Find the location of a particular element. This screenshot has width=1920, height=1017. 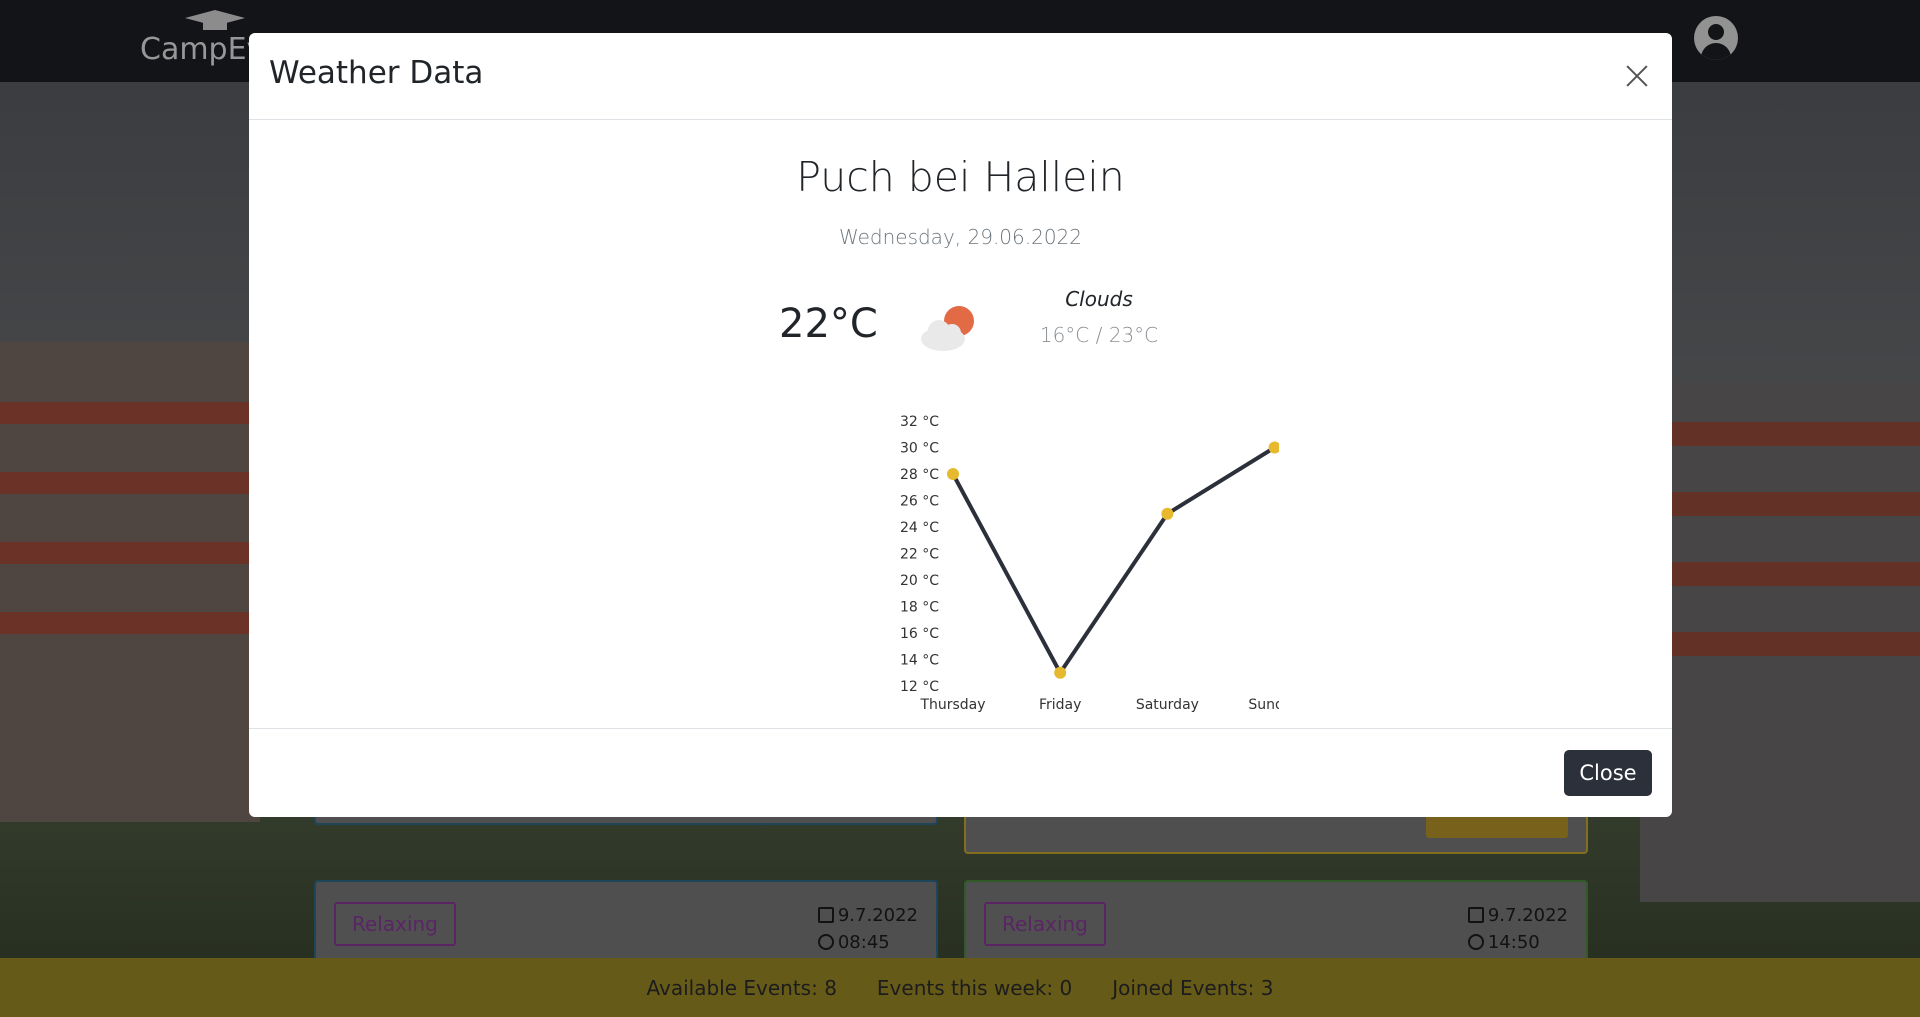

y-tick-label: 22 °C is located at coordinates (919, 555).